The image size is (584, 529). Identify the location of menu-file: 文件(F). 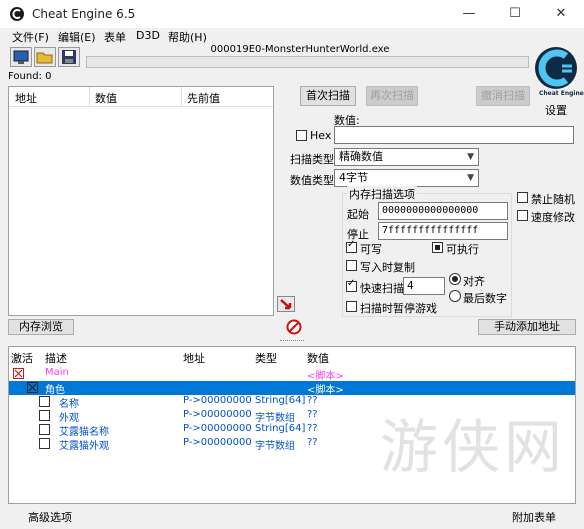
(30, 37).